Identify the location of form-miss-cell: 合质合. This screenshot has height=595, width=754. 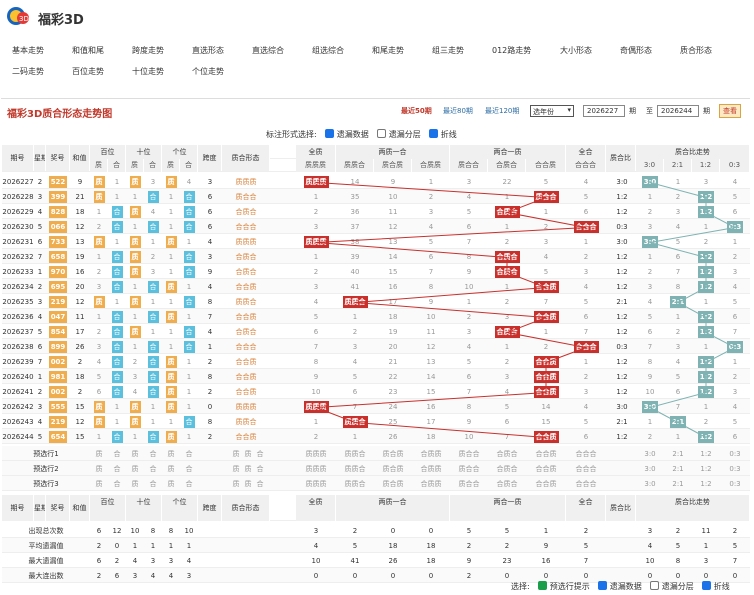
(507, 272).